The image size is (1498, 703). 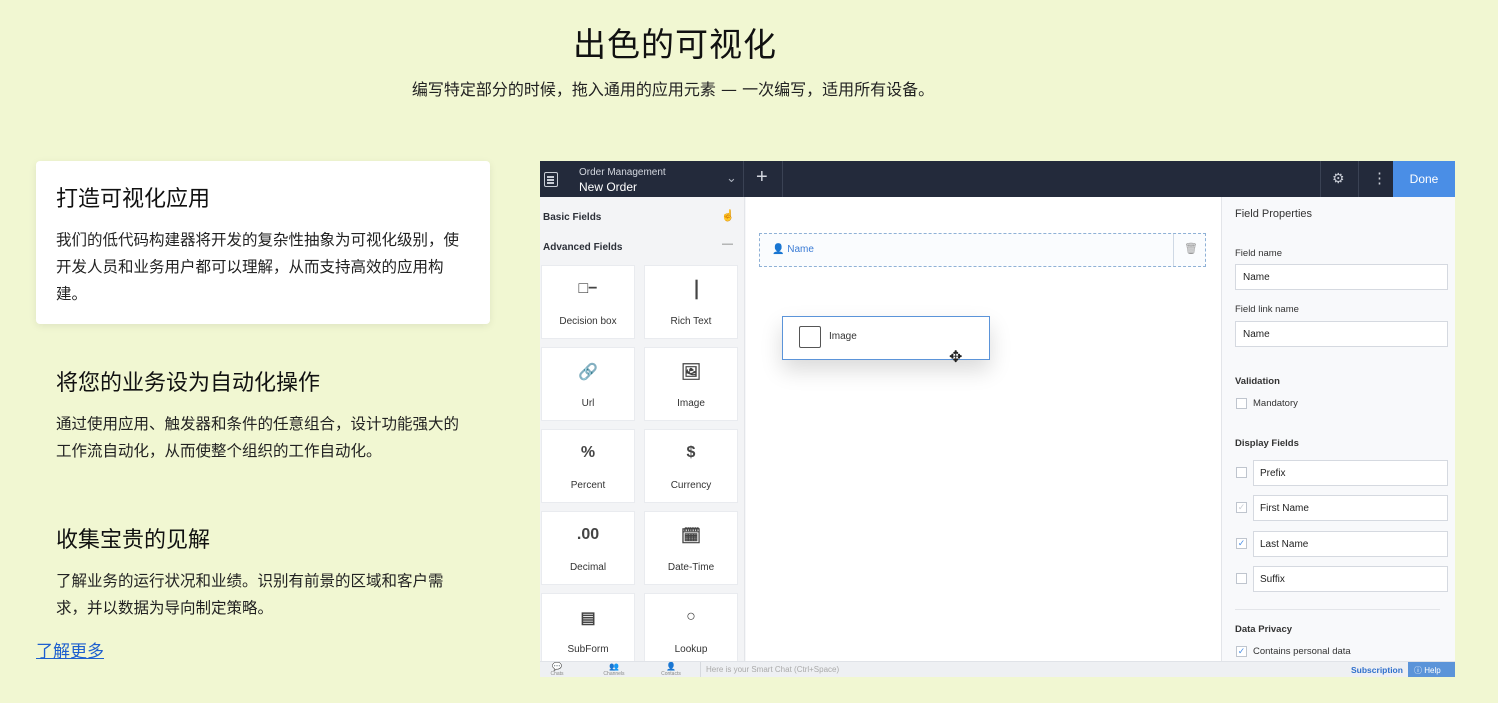 I want to click on smart-chat-input: Here is your Smart Chat (Ctrl+Space), so click(x=1025, y=669).